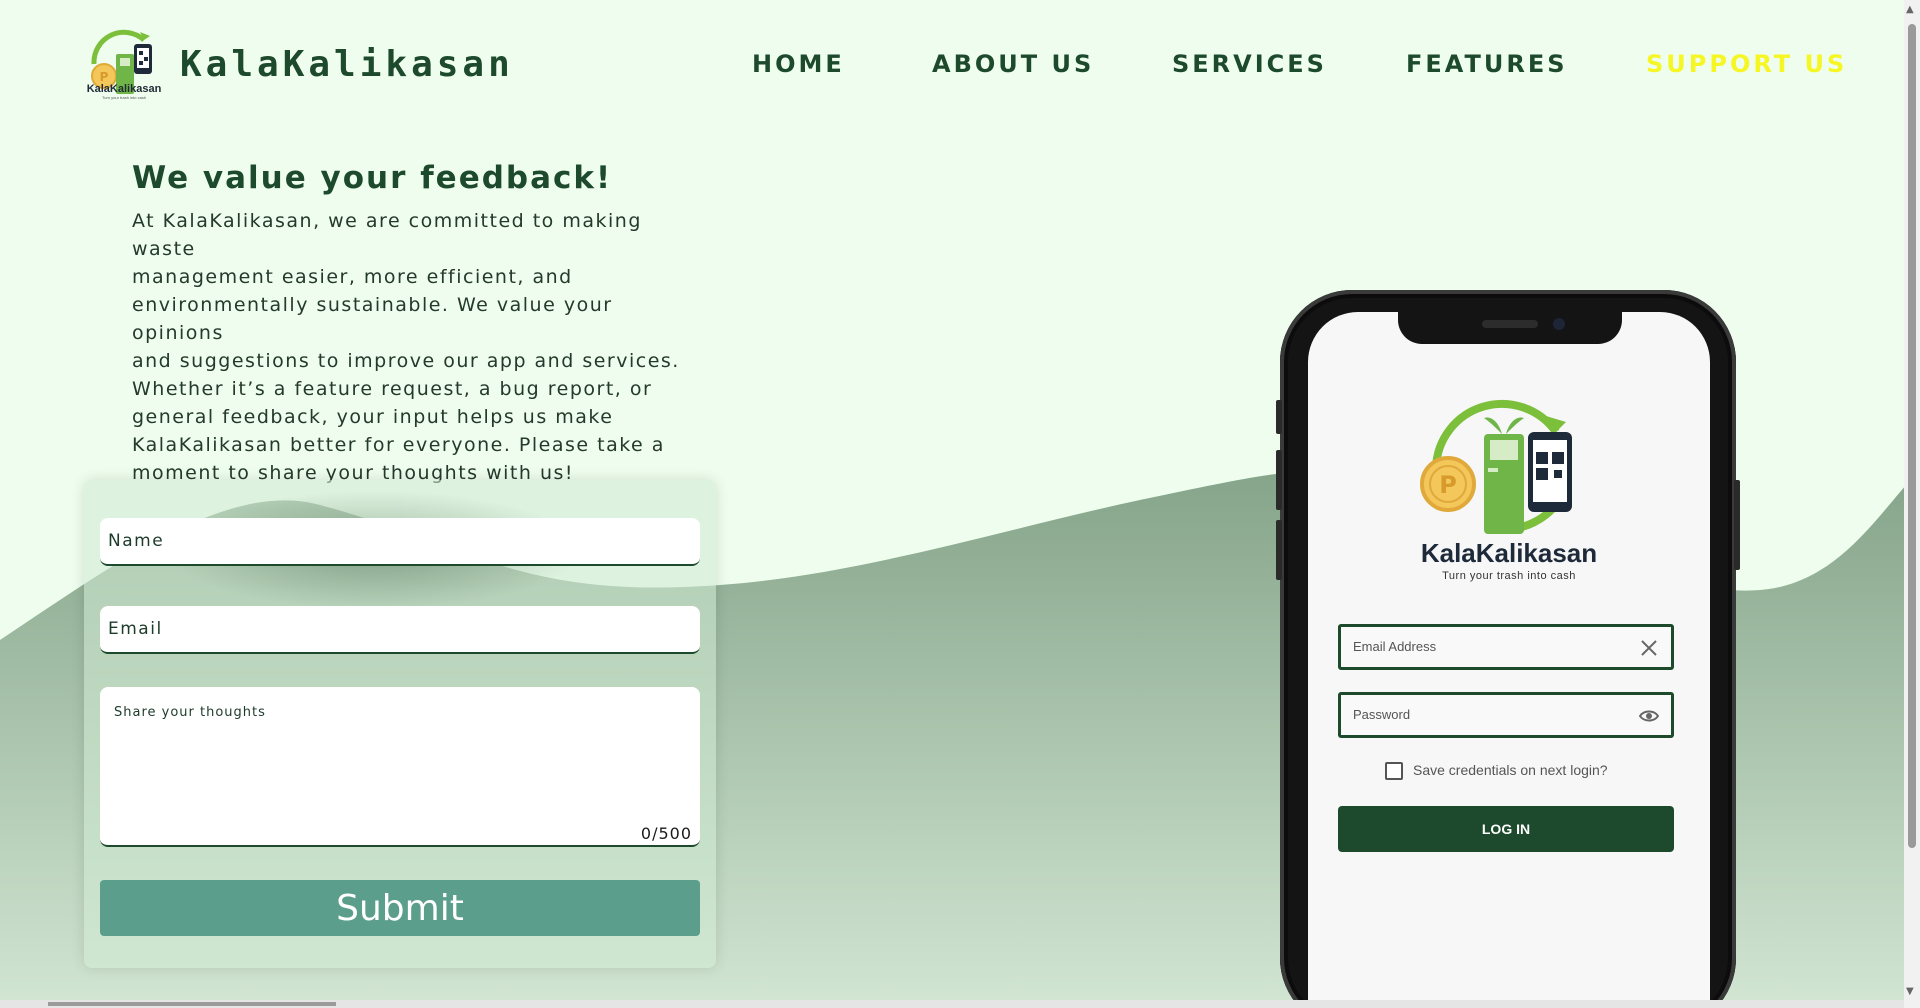 The width and height of the screenshot is (1920, 1008). I want to click on scroll-down-icon: ▼, so click(1910, 991).